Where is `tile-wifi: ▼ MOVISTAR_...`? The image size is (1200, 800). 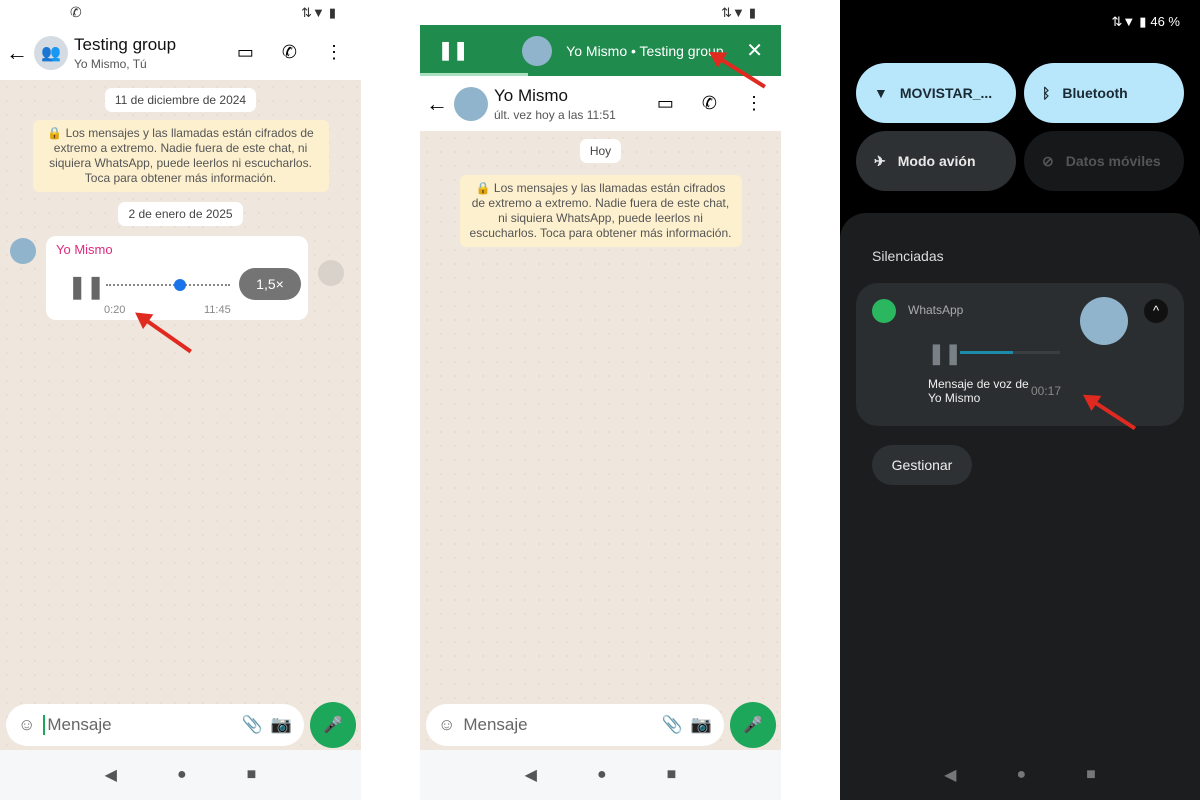 tile-wifi: ▼ MOVISTAR_... is located at coordinates (936, 93).